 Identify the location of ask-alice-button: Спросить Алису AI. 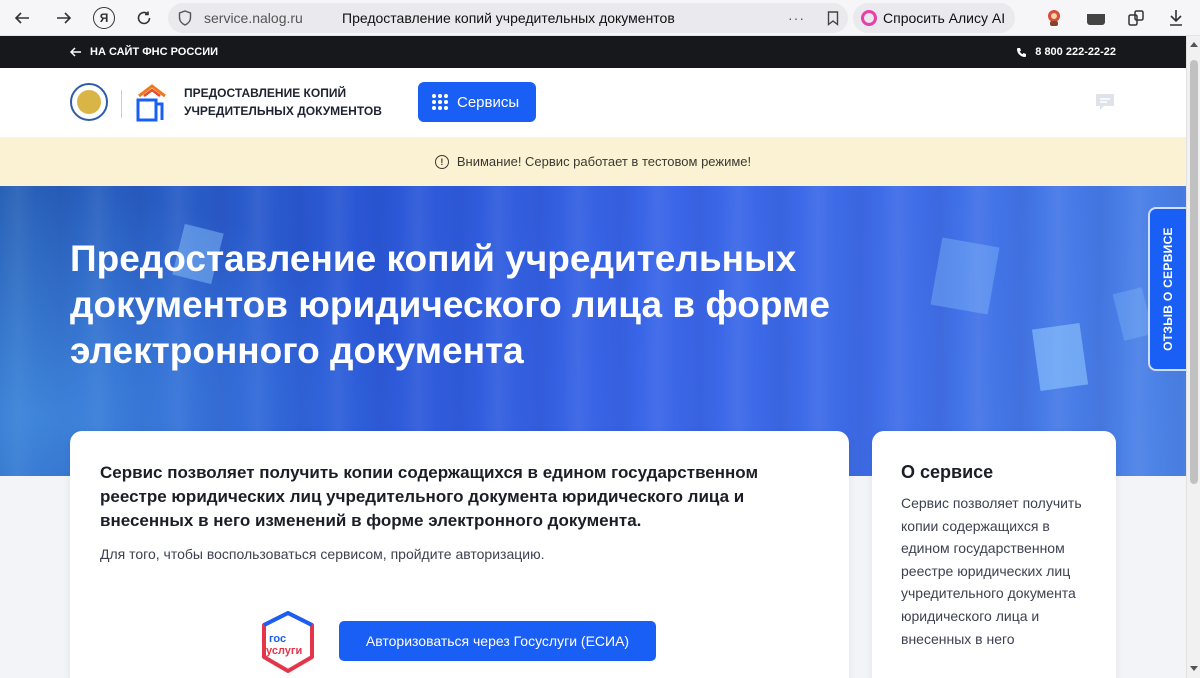
(934, 18).